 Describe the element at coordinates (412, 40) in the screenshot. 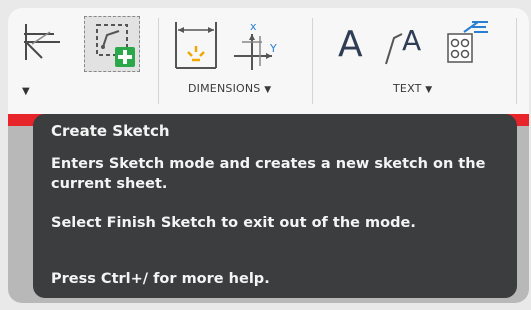

I see `leader-text-icon: A` at that location.